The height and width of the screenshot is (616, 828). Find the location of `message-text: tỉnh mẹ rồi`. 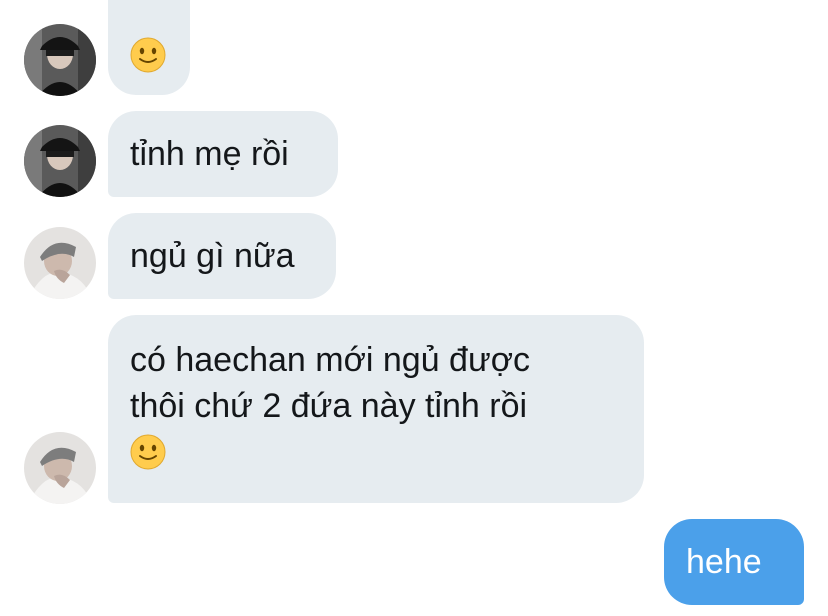

message-text: tỉnh mẹ rồi is located at coordinates (209, 154).